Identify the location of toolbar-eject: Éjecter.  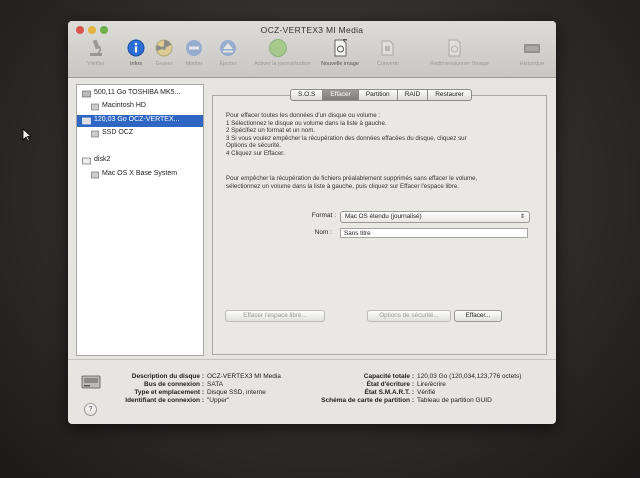
(228, 52).